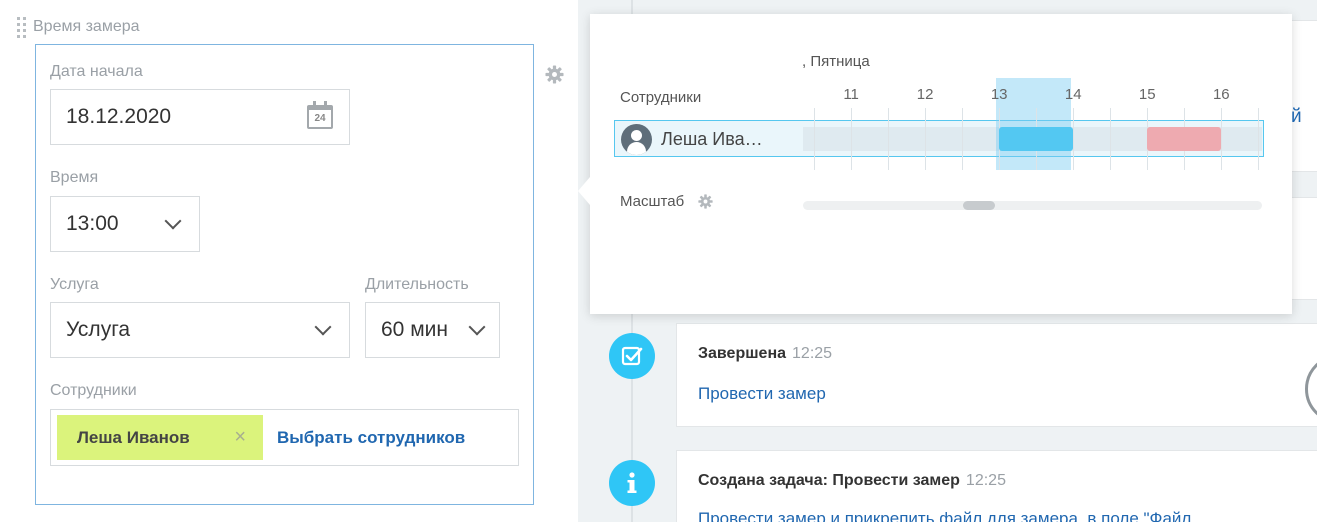 This screenshot has height=522, width=1317. What do you see at coordinates (74, 177) in the screenshot?
I see `time-label: Время` at bounding box center [74, 177].